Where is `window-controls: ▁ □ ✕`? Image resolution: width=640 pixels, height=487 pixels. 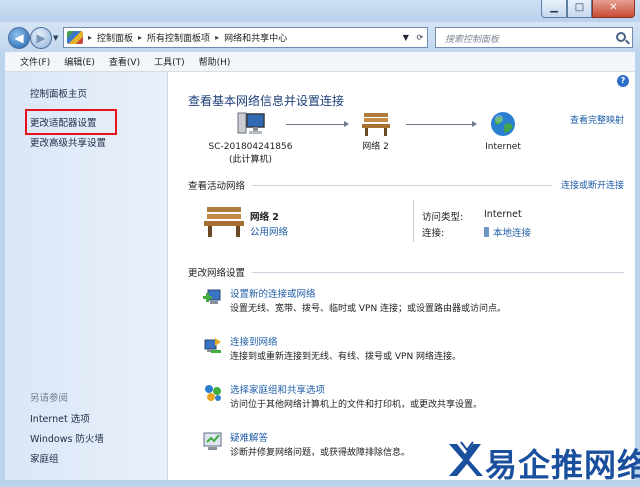 window-controls: ▁ □ ✕ is located at coordinates (588, 9).